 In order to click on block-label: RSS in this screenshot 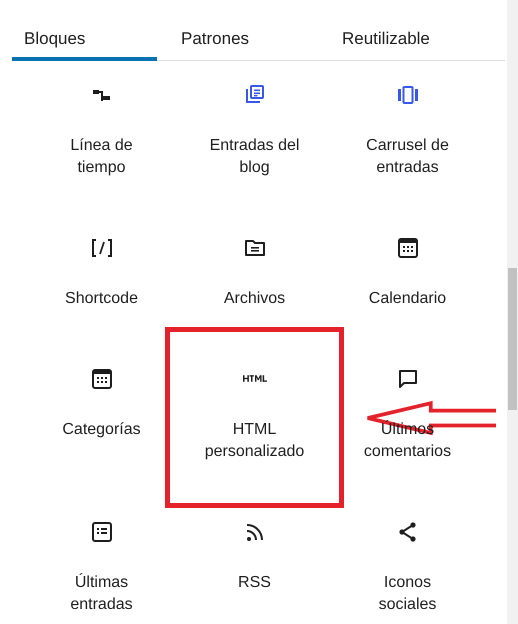, I will do `click(254, 583)`.